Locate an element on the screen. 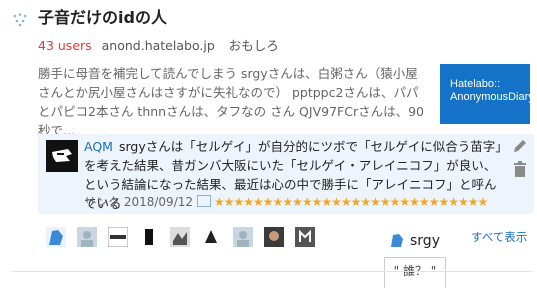 This screenshot has height=288, width=537. comment-link-label: リンク is located at coordinates (102, 202).